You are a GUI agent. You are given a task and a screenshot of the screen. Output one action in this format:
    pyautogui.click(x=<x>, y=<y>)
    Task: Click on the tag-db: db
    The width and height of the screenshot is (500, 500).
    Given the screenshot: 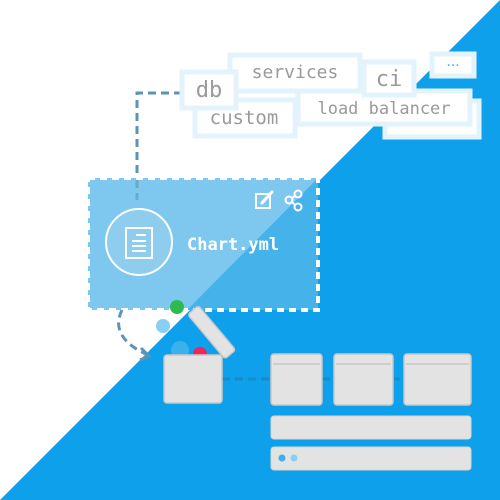 What is the action you would take?
    pyautogui.click(x=209, y=90)
    